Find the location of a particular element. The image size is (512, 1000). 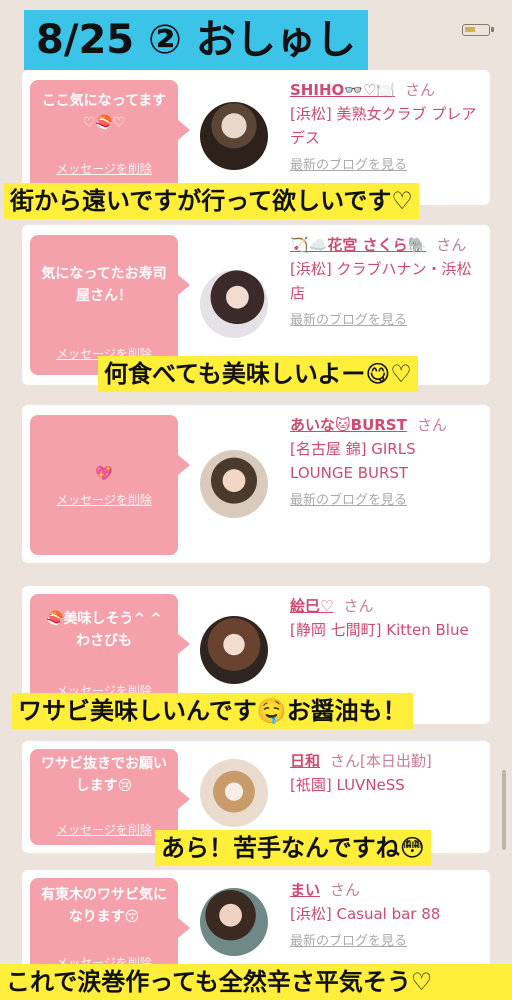

user-info: 日和 さん[本日出勤] [祇園] LUVNeSS is located at coordinates (385, 773).